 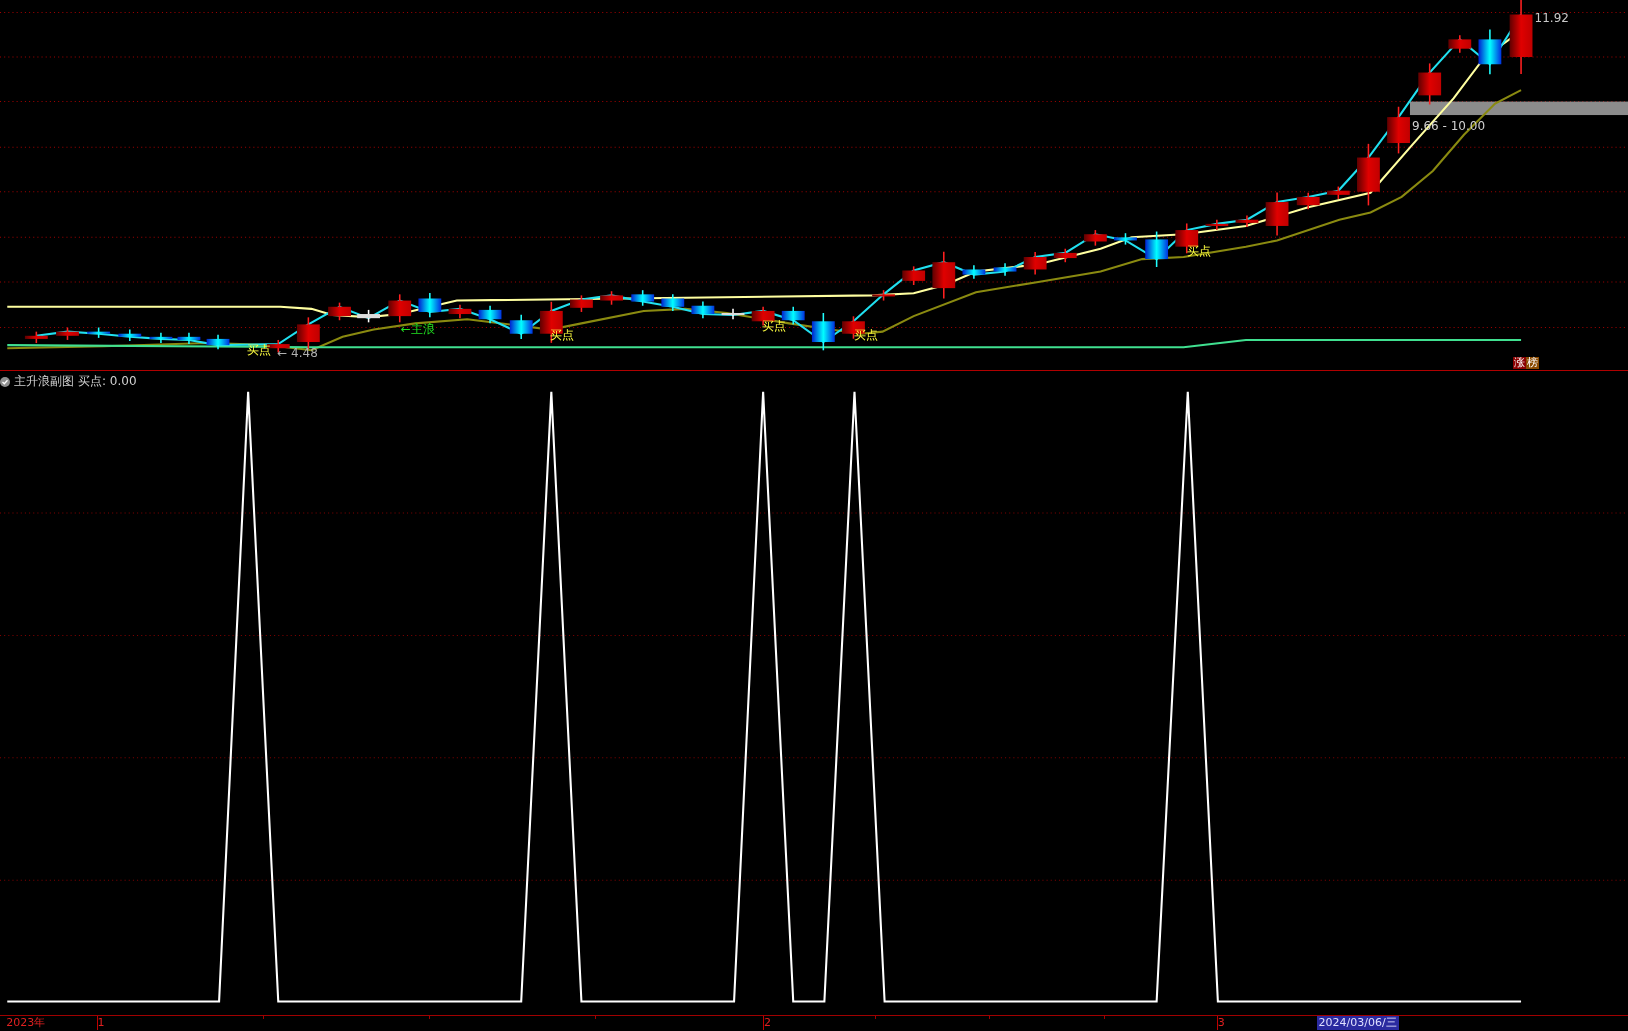 I want to click on axis-label: 2, so click(x=767, y=1023).